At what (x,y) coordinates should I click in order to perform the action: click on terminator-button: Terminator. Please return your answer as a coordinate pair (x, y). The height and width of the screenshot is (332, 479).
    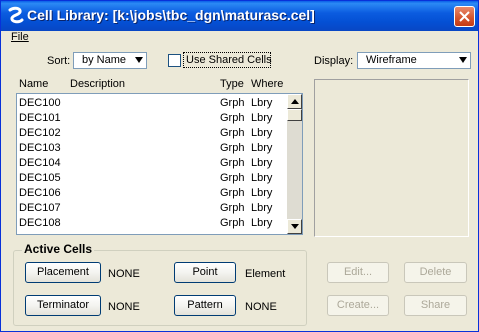
    Looking at the image, I should click on (63, 305).